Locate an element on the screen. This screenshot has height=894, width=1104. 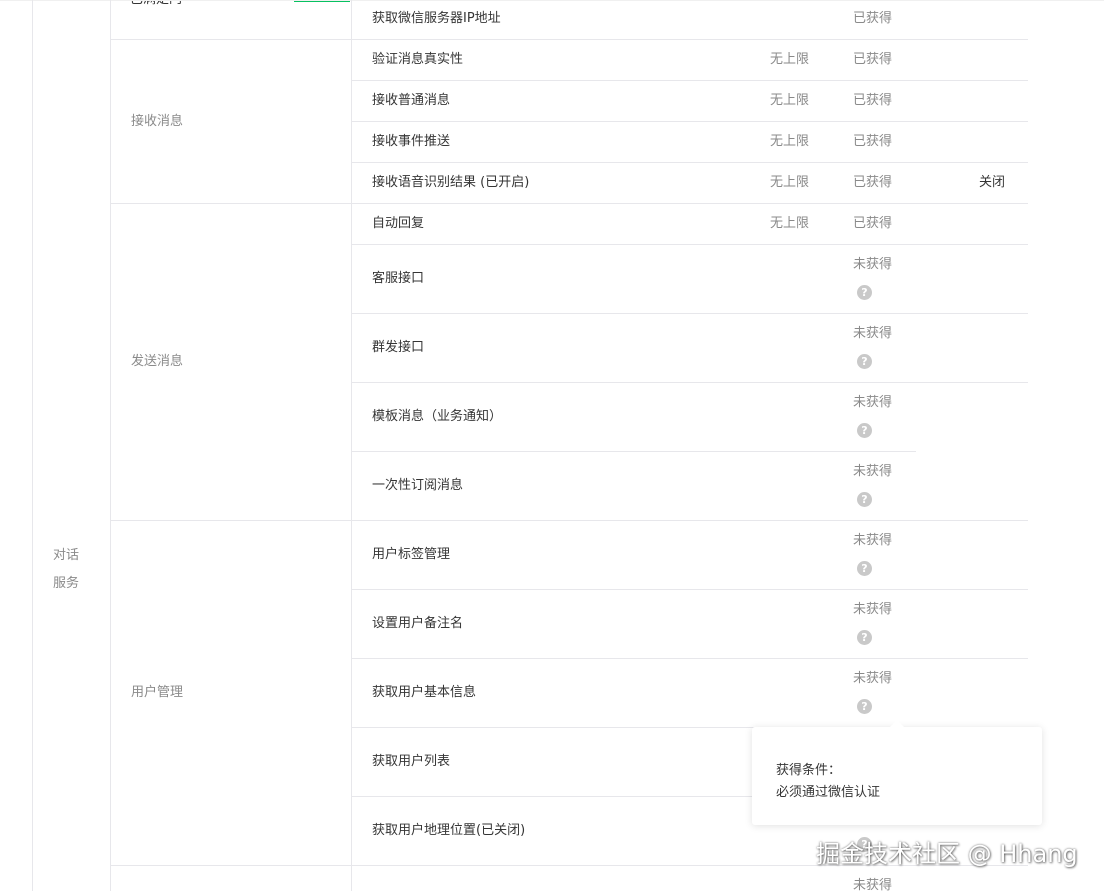
top-partial-label: 已满足门 is located at coordinates (156, 4).